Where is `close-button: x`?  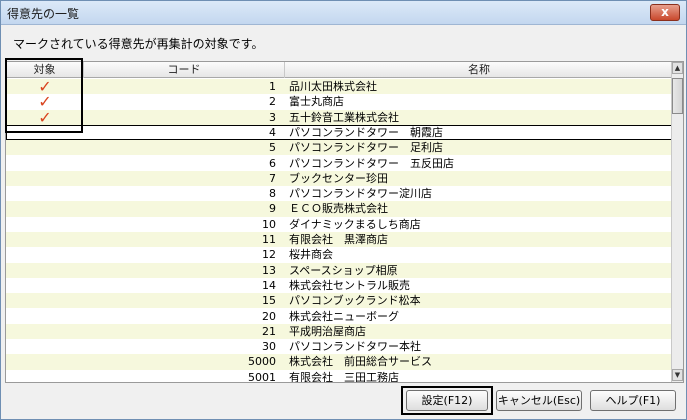 close-button: x is located at coordinates (665, 12).